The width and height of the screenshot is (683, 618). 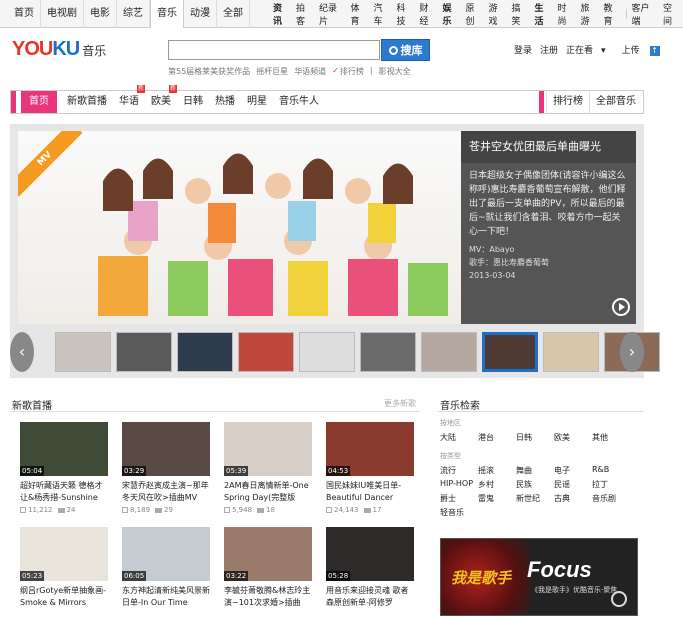 I want to click on video-thumbnail: 05:23, so click(x=64, y=554).